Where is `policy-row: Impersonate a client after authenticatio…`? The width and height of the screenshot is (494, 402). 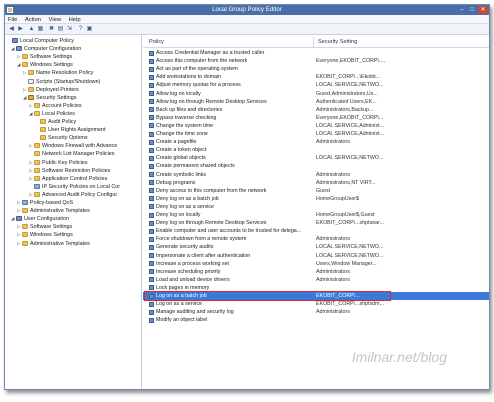 policy-row: Impersonate a client after authenticatio… is located at coordinates (316, 256).